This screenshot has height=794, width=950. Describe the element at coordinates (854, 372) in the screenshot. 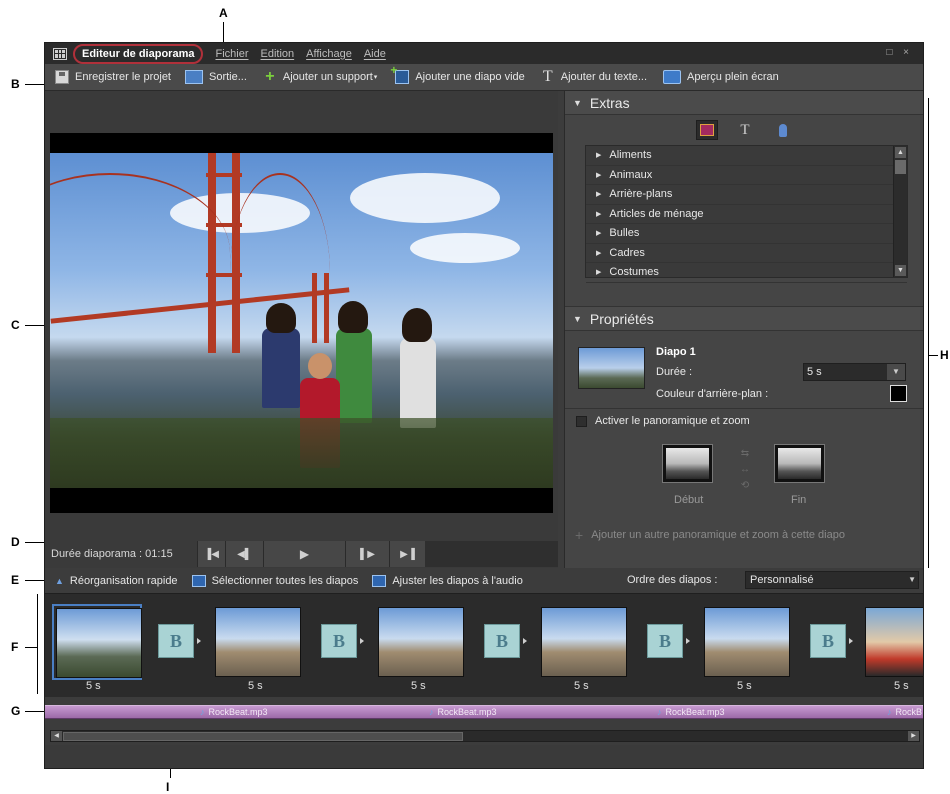

I see `duration-select: 5 s ▼` at that location.